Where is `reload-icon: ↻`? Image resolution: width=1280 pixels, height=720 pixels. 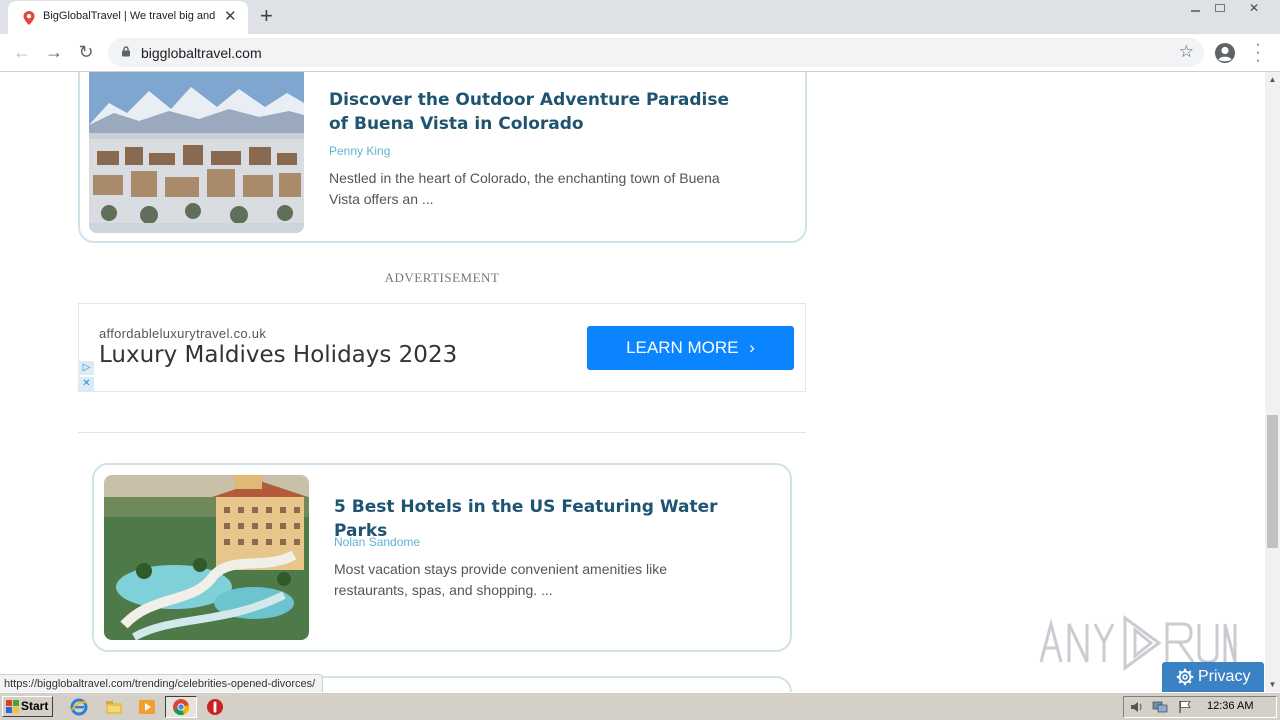 reload-icon: ↻ is located at coordinates (86, 53).